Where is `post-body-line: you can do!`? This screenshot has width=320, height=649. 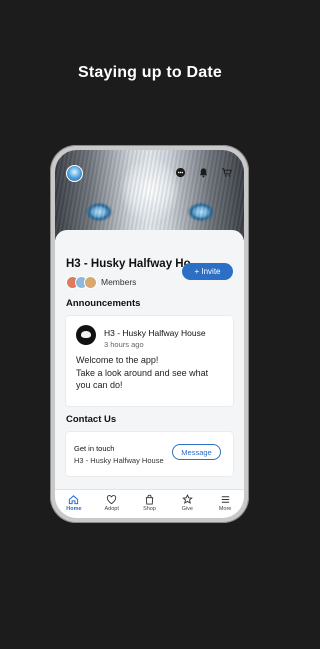
post-body-line: you can do! is located at coordinates (99, 385).